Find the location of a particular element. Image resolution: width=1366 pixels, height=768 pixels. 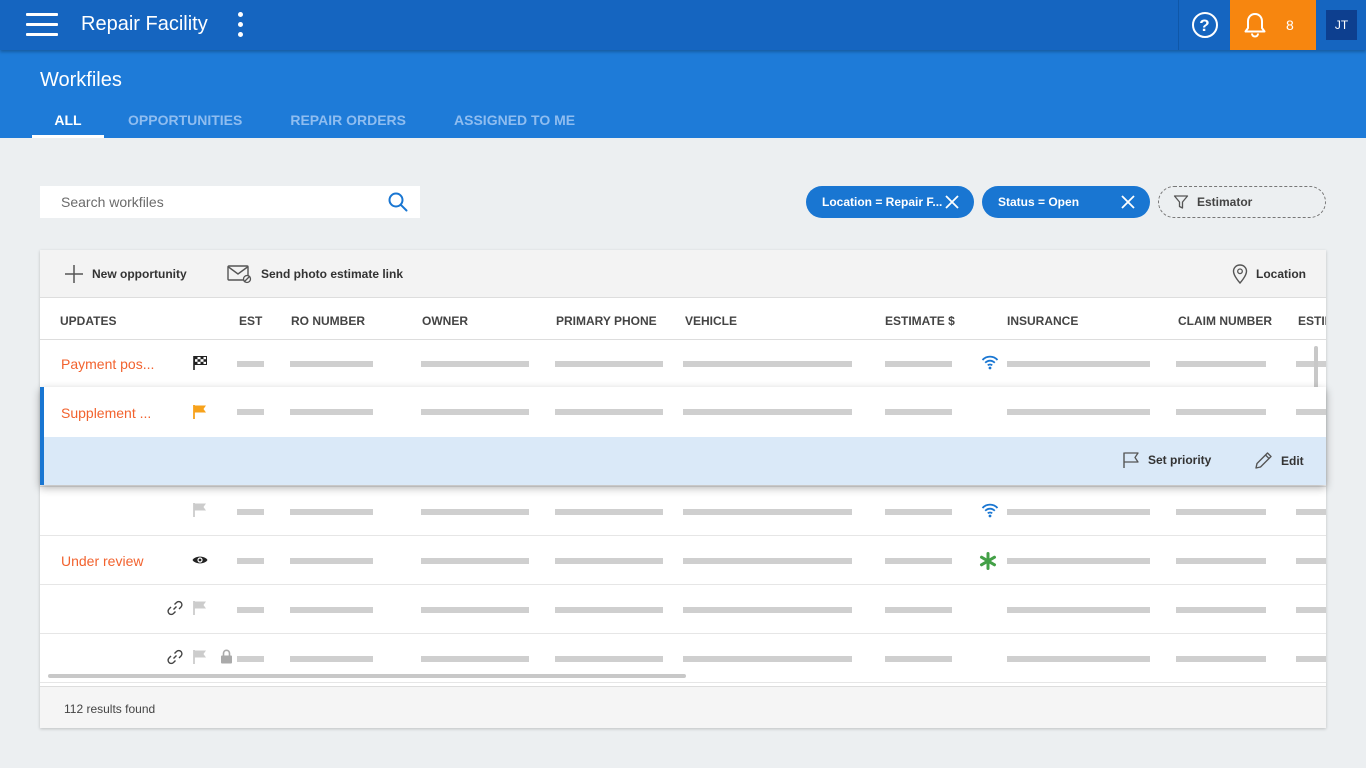

notification-count: 8 is located at coordinates (1290, 25).